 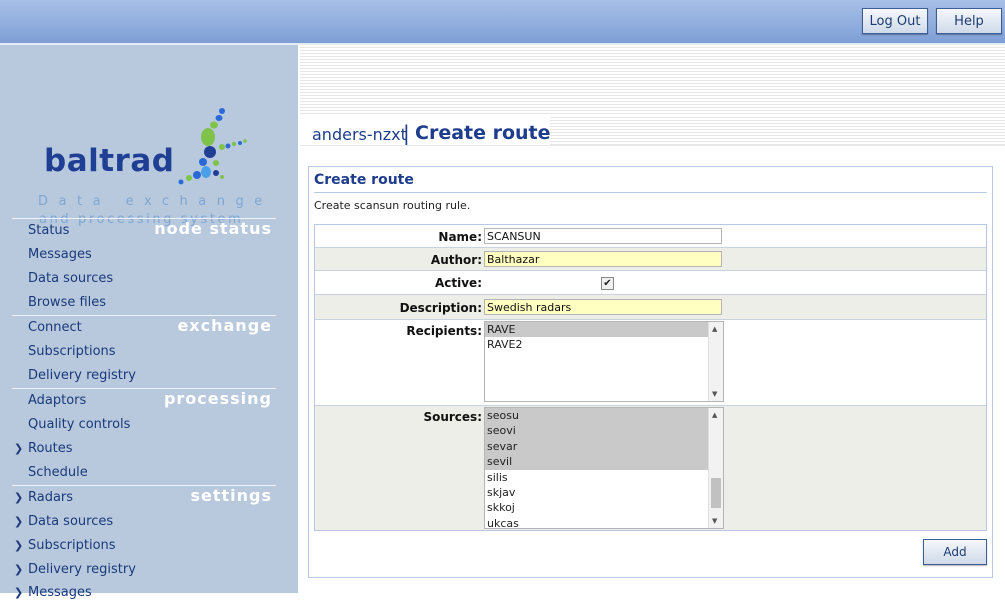 What do you see at coordinates (597, 344) in the screenshot?
I see `list-item: RAVE2` at bounding box center [597, 344].